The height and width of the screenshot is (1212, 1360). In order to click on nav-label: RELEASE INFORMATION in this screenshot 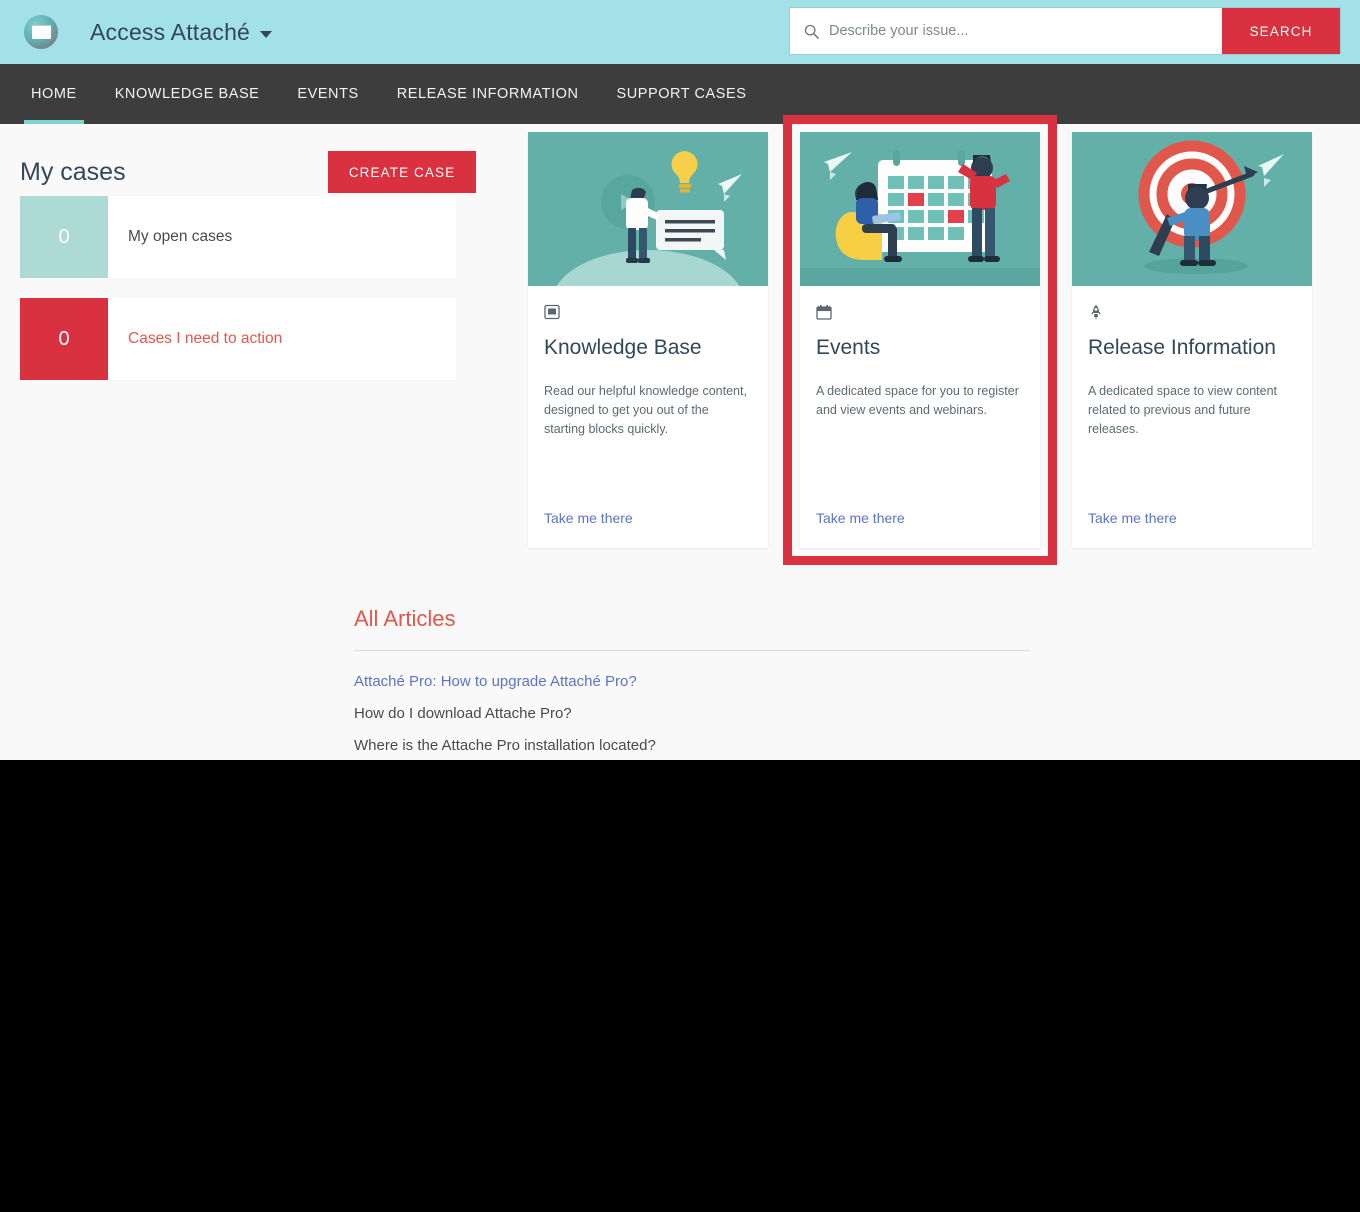, I will do `click(487, 94)`.